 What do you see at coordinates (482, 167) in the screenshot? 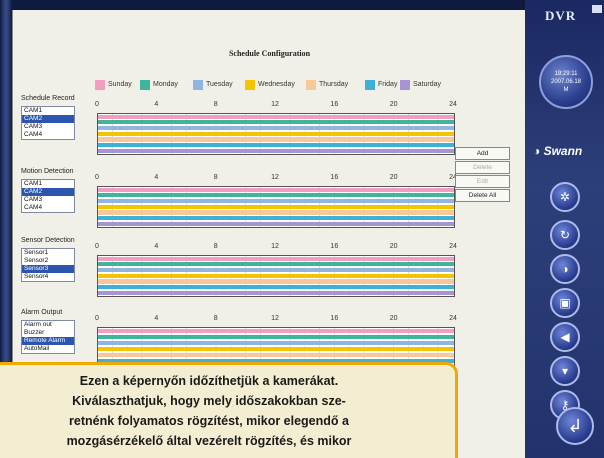
I see `delete-button: Delete` at bounding box center [482, 167].